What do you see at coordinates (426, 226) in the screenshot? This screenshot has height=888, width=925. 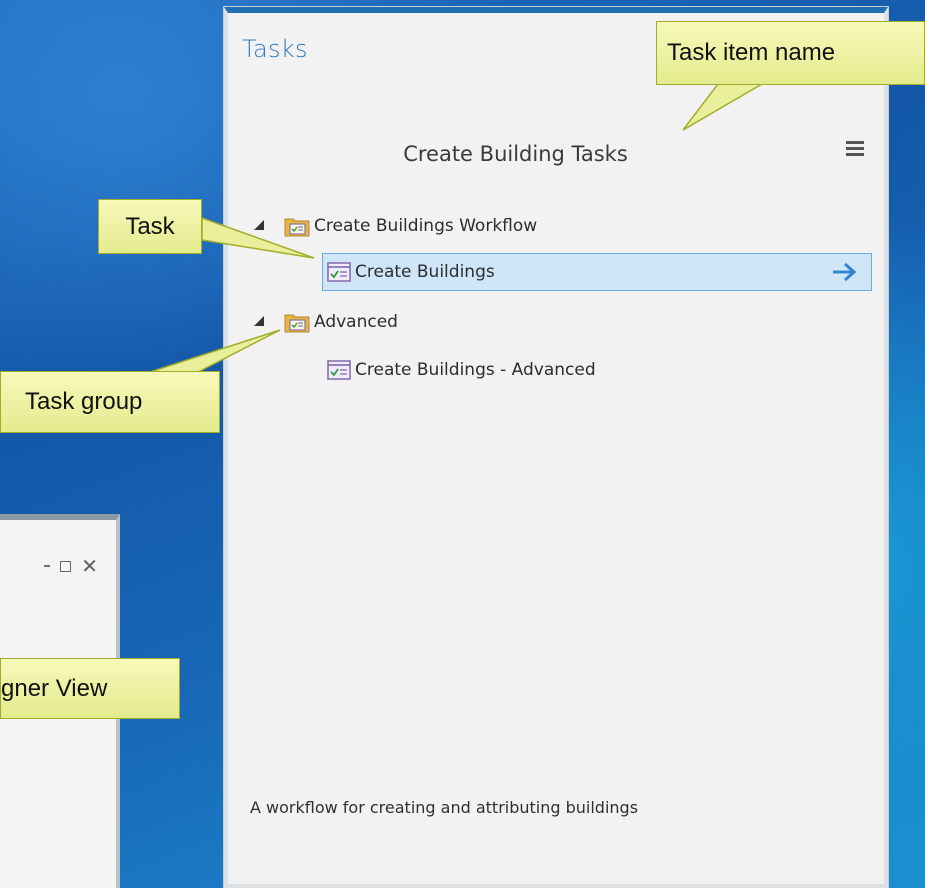 I see `task-group-label: Create Buildings Workflow` at bounding box center [426, 226].